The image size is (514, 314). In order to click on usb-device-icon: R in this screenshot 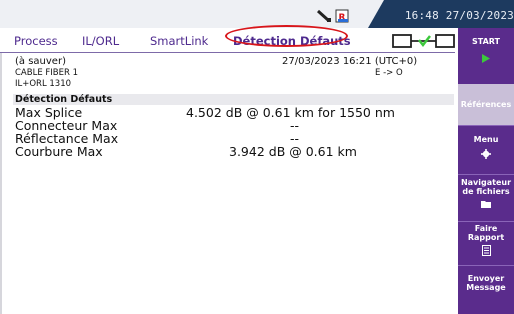, I will do `click(342, 16)`.